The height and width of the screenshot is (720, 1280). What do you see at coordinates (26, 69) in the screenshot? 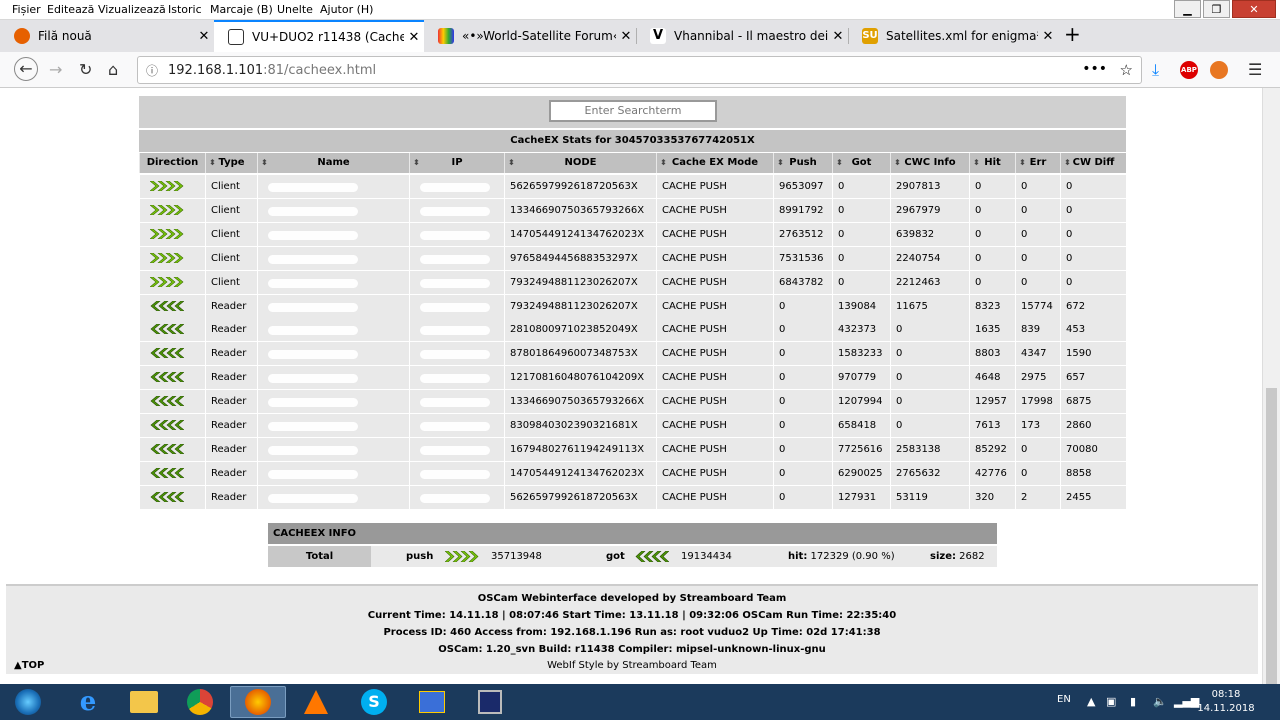
I see `back-button: ←` at bounding box center [26, 69].